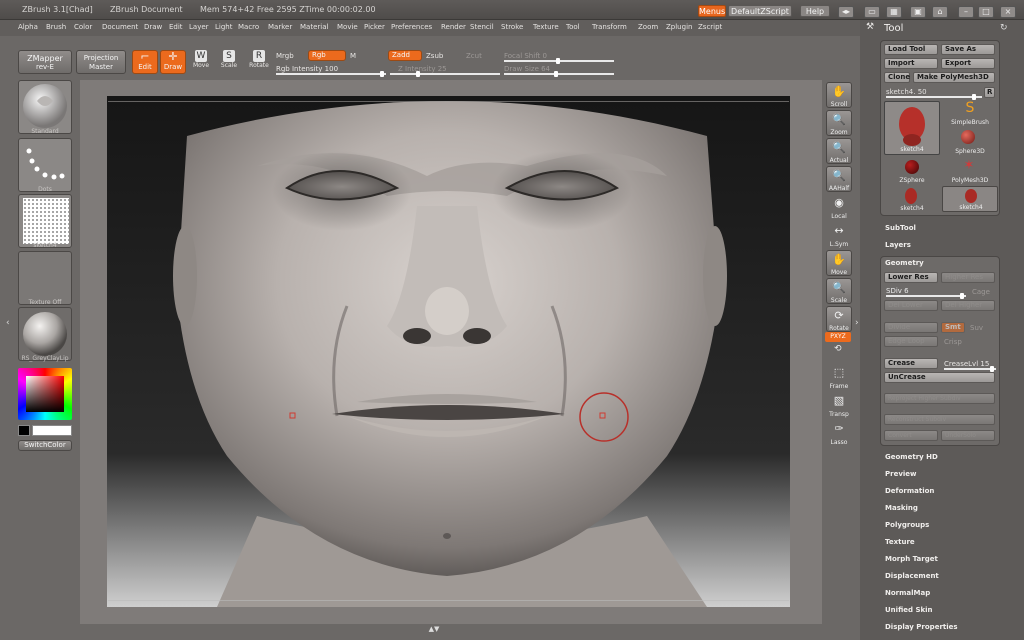 The width and height of the screenshot is (1024, 640). I want to click on menu-render: Render, so click(453, 27).